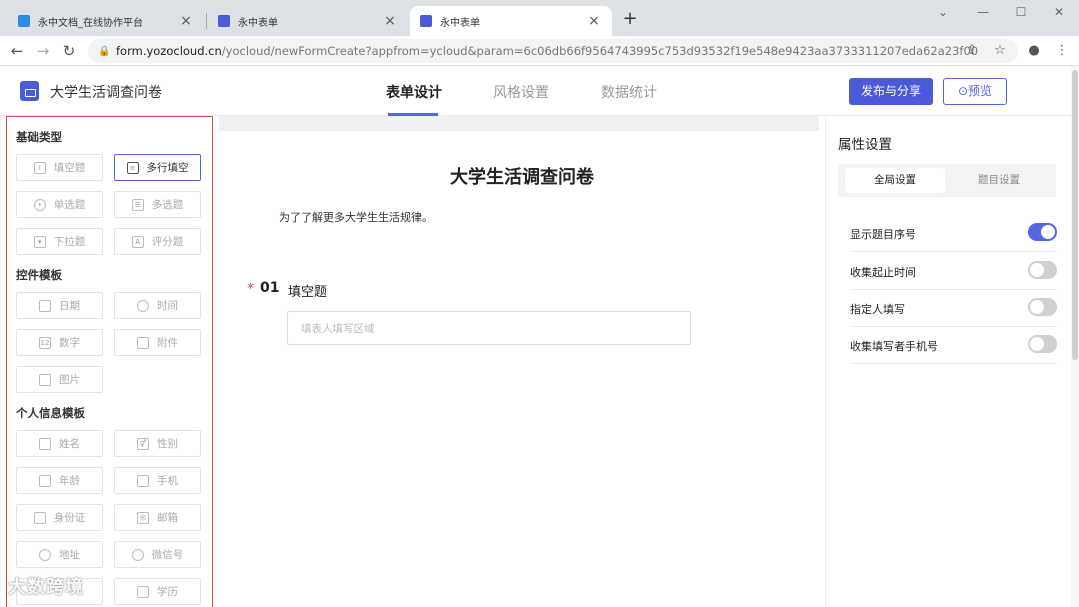  Describe the element at coordinates (356, 217) in the screenshot. I see `form-description: 为了了解更多大学生生活规律。` at that location.